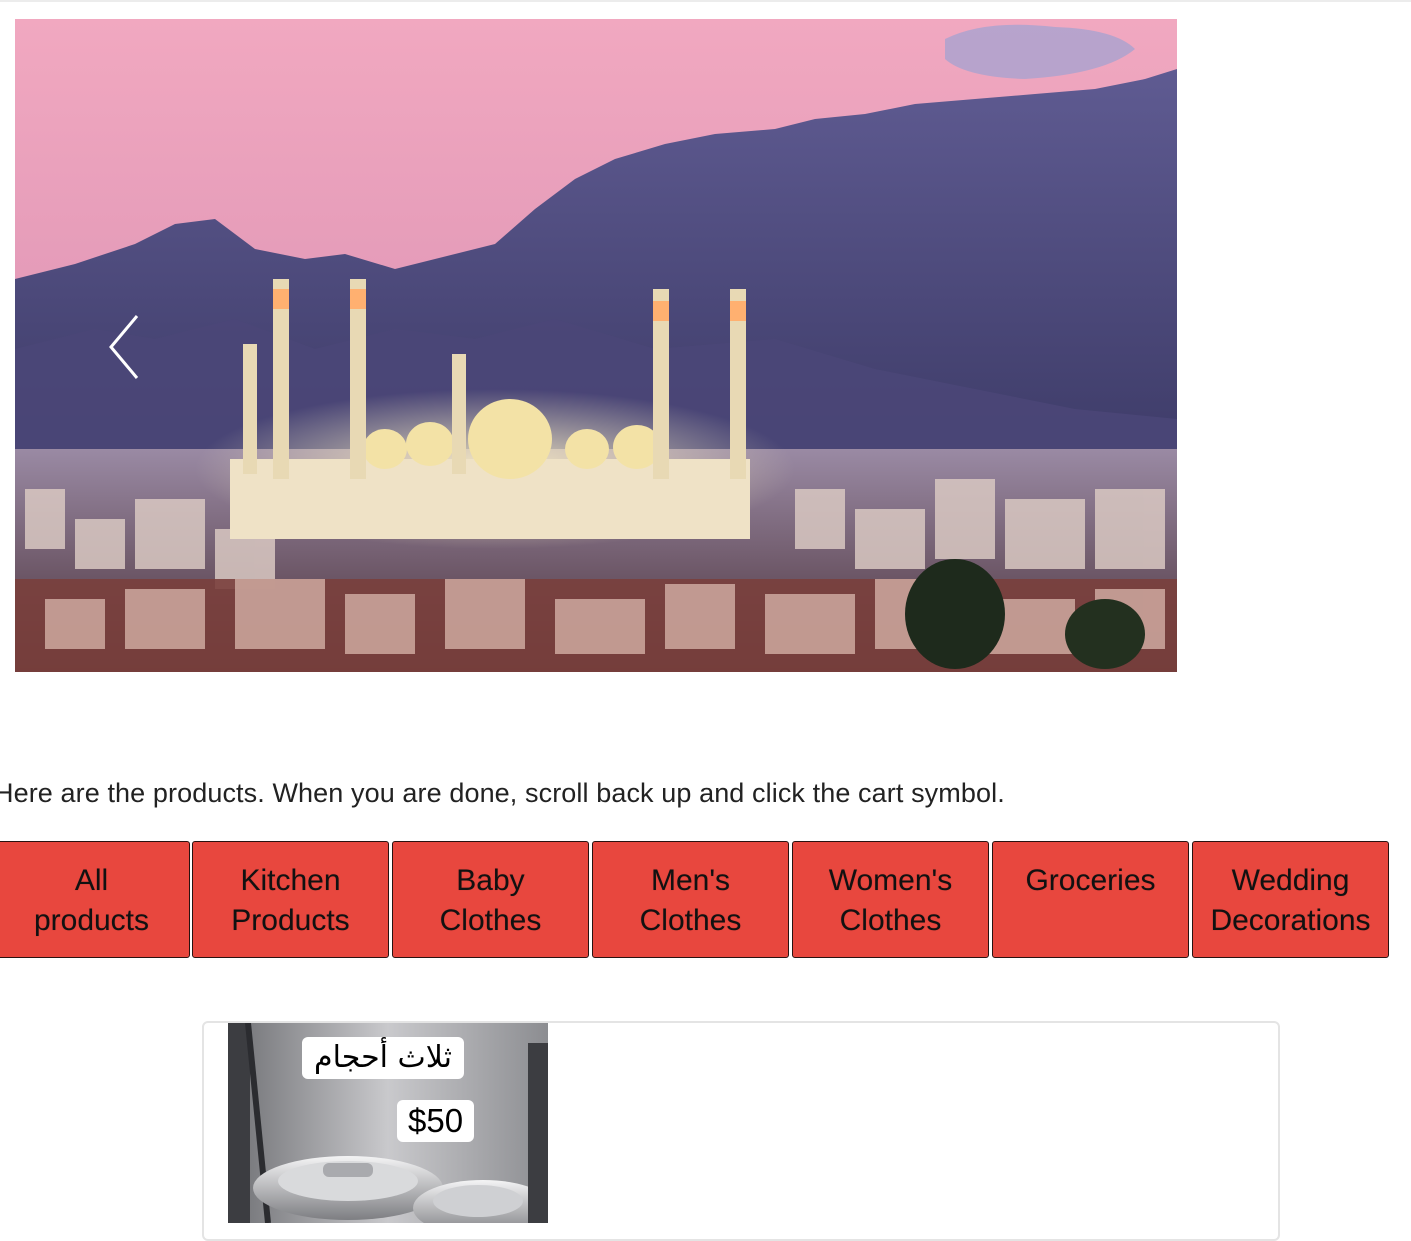 The width and height of the screenshot is (1411, 1241). What do you see at coordinates (741, 1131) in the screenshot?
I see `product-card: ثلاث أحجام $50` at bounding box center [741, 1131].